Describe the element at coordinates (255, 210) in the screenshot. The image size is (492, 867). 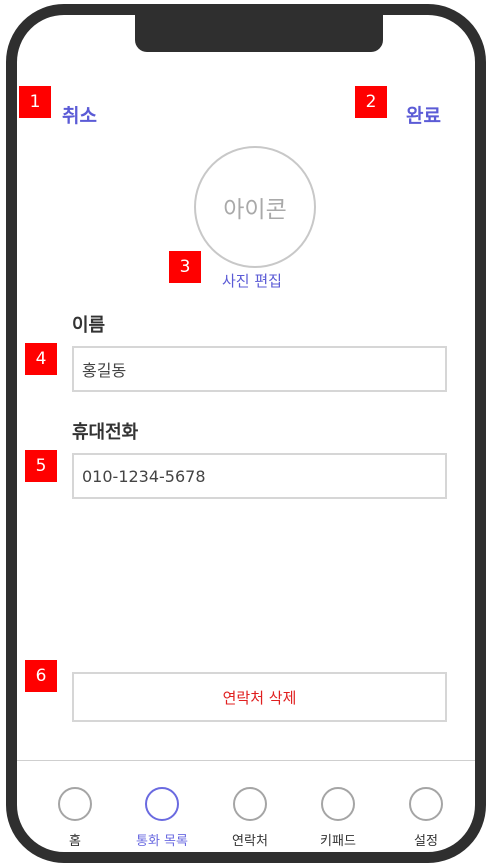
I see `profile-icon-text: 아이콘` at that location.